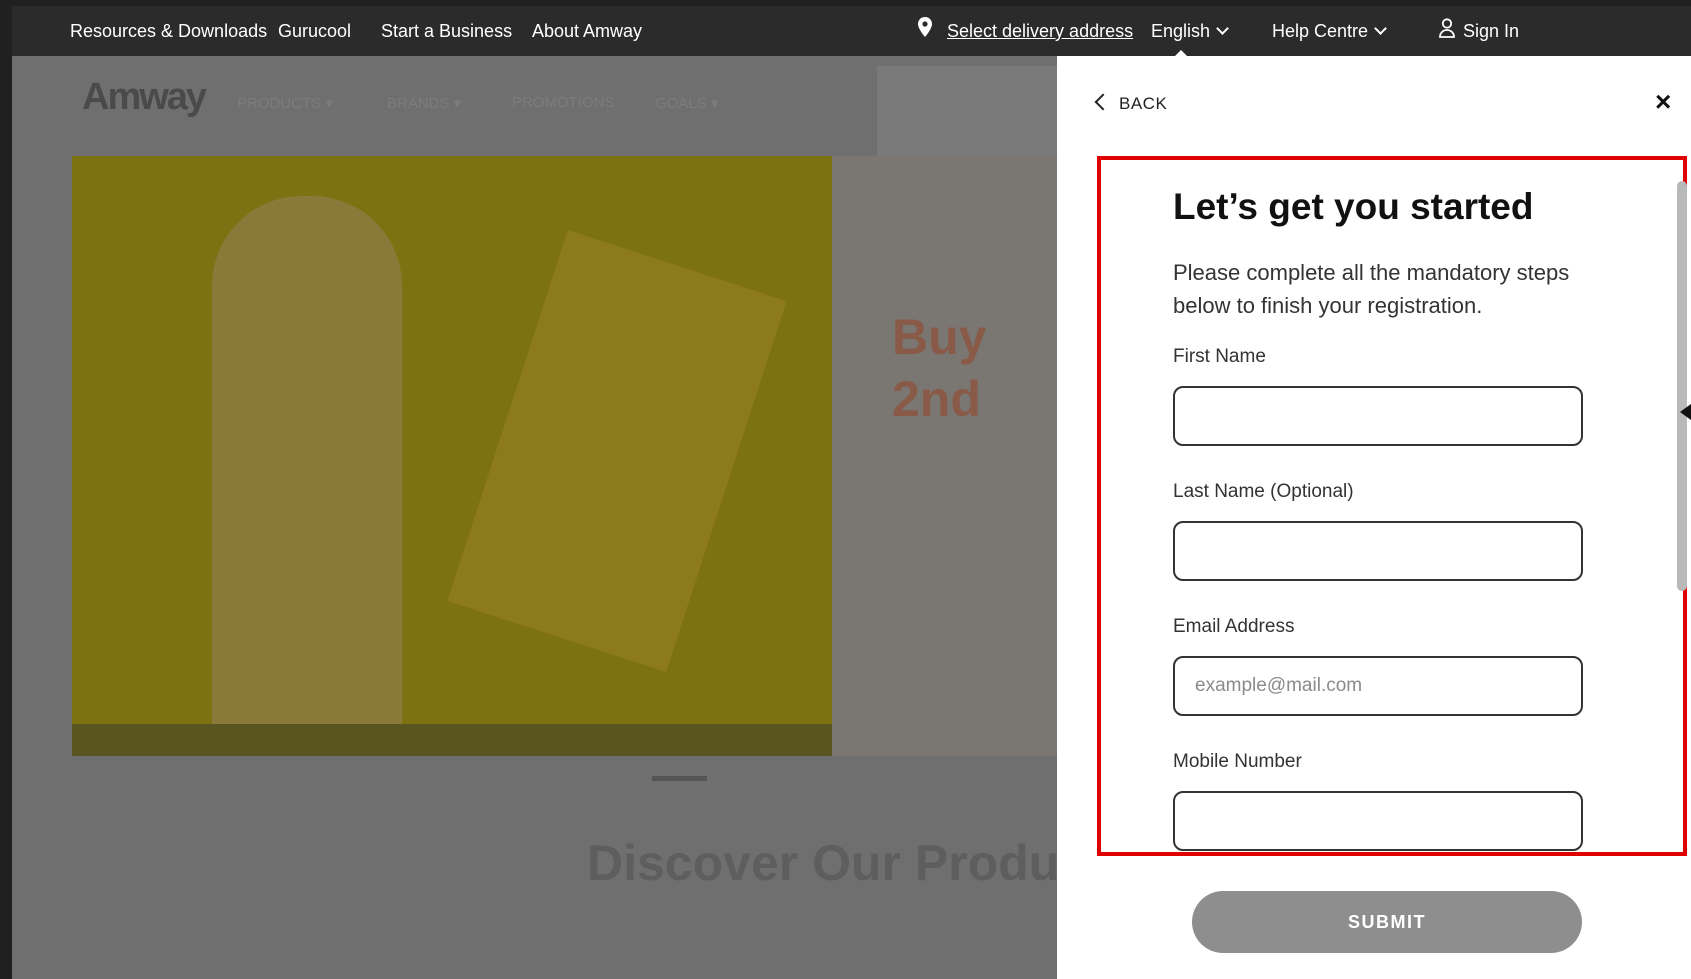 This screenshot has width=1691, height=979. I want to click on discover-heading: Discover Our Produc, so click(822, 863).